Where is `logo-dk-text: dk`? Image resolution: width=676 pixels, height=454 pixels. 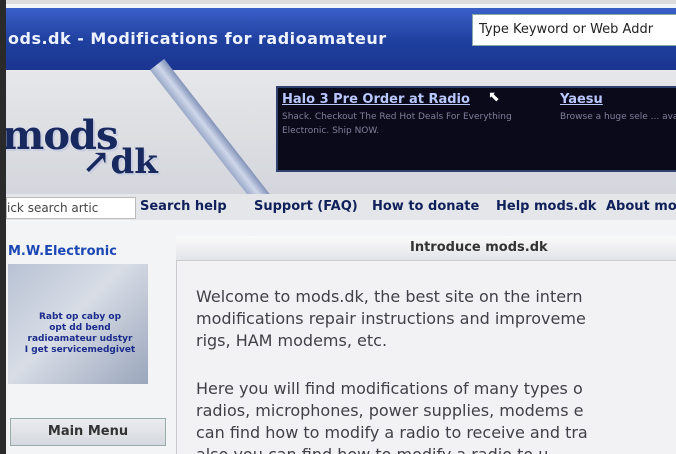 logo-dk-text: dk is located at coordinates (134, 162).